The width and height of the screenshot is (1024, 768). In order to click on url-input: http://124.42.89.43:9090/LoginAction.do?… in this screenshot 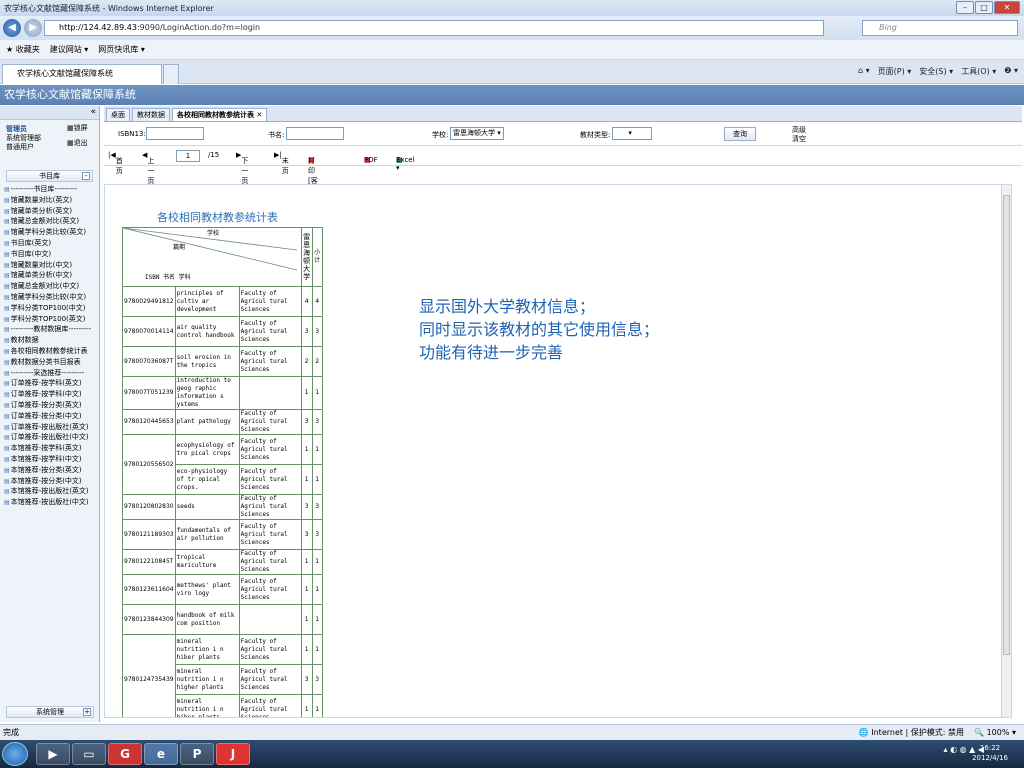, I will do `click(434, 28)`.